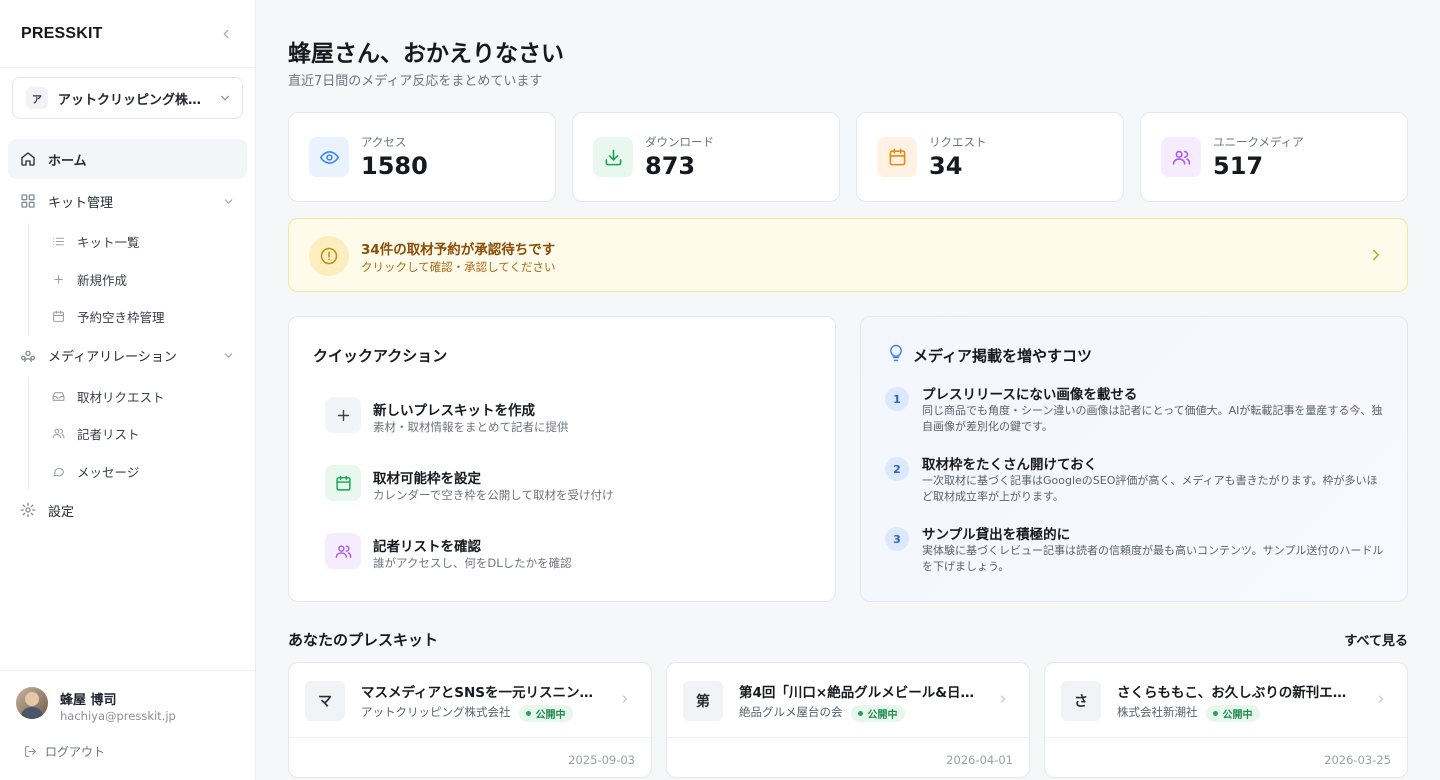 The width and height of the screenshot is (1440, 780). Describe the element at coordinates (380, 356) in the screenshot. I see `quick-actions-title: クイックアクション` at that location.